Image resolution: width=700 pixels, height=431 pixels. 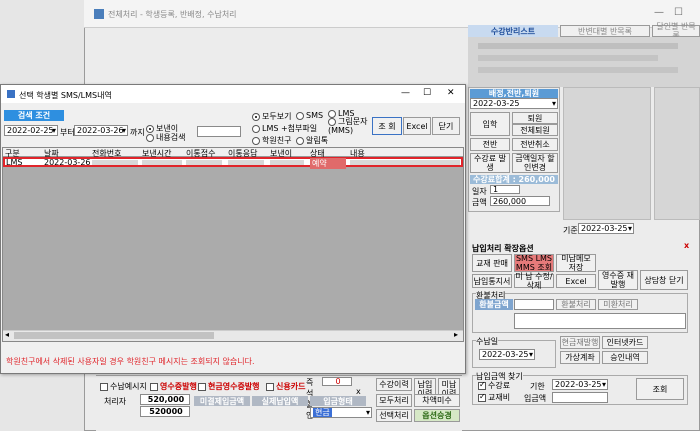 What do you see at coordinates (115, 162) in the screenshot?
I see `row-phone` at bounding box center [115, 162].